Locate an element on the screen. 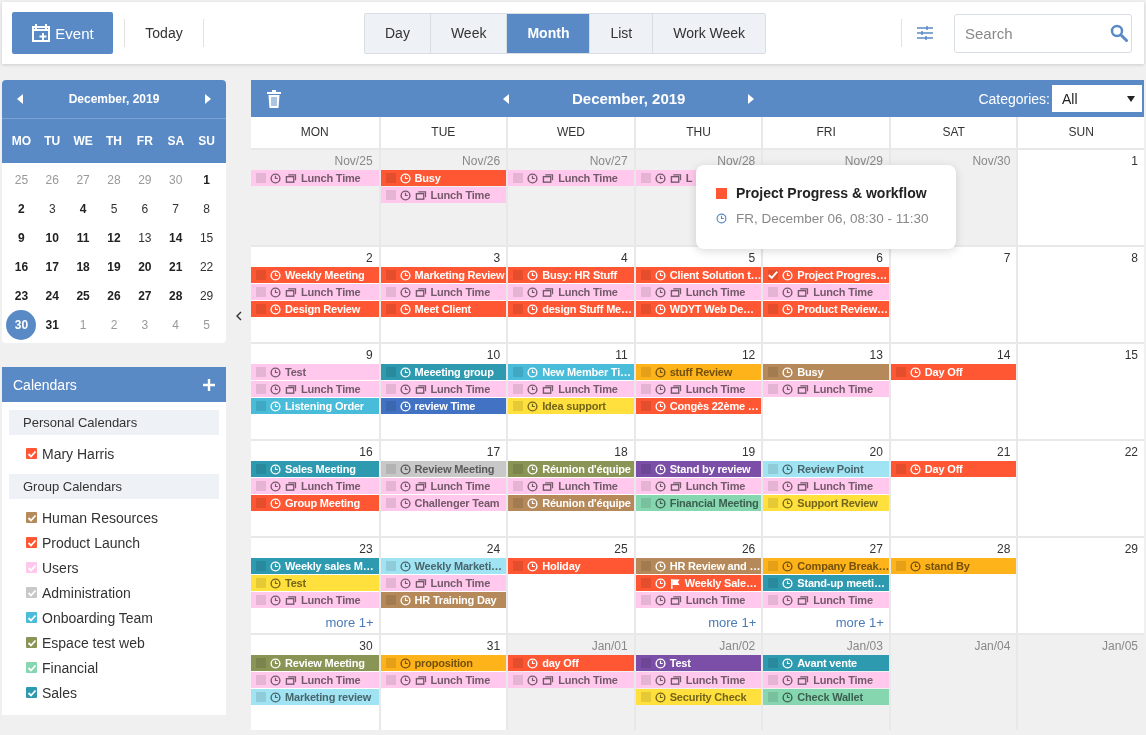 This screenshot has width=1146, height=735. event-bar: Test is located at coordinates (315, 372).